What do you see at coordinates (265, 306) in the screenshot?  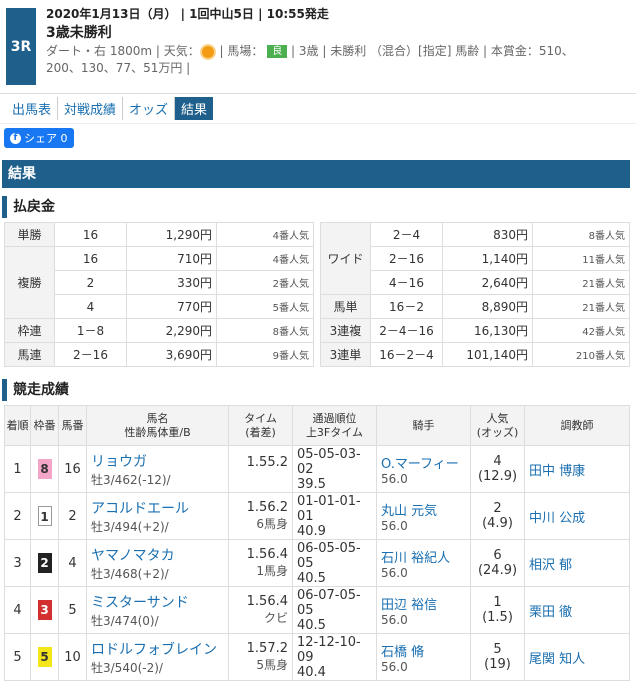 I see `payout-popularity: 5番人気` at bounding box center [265, 306].